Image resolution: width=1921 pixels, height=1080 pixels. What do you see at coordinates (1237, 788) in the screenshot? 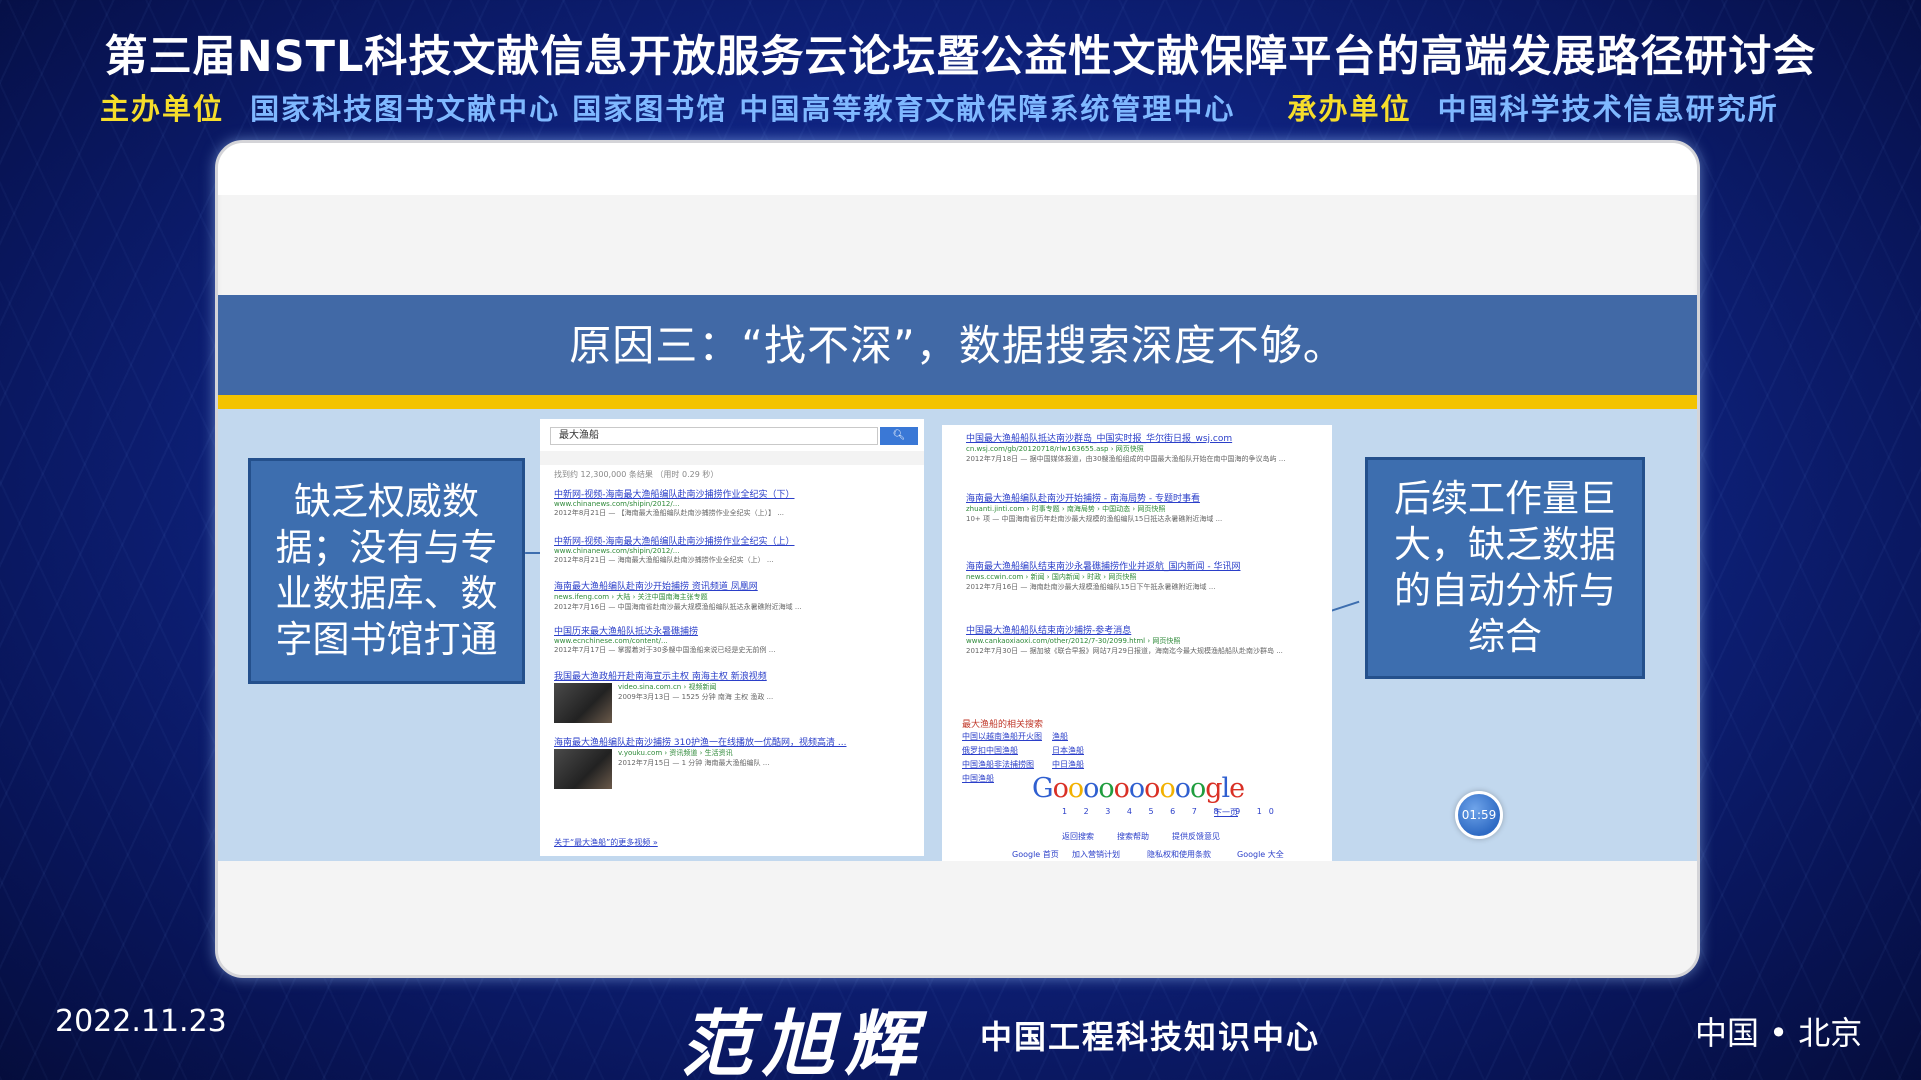
I see `logo-letter: e` at bounding box center [1237, 788].